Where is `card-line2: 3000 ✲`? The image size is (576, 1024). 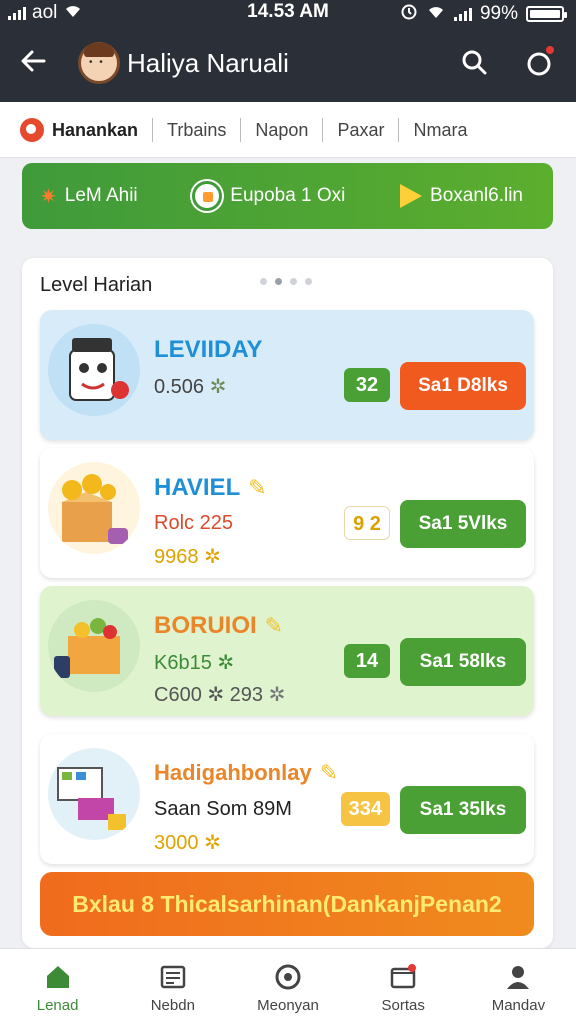 card-line2: 3000 ✲ is located at coordinates (187, 842).